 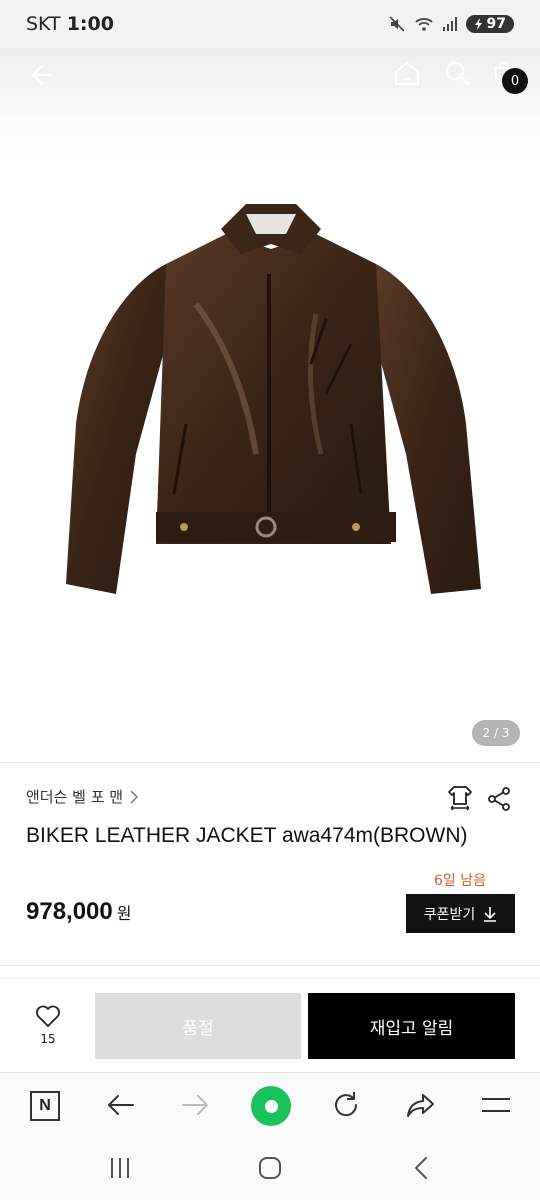 I want to click on price-currency: 원, so click(x=124, y=913).